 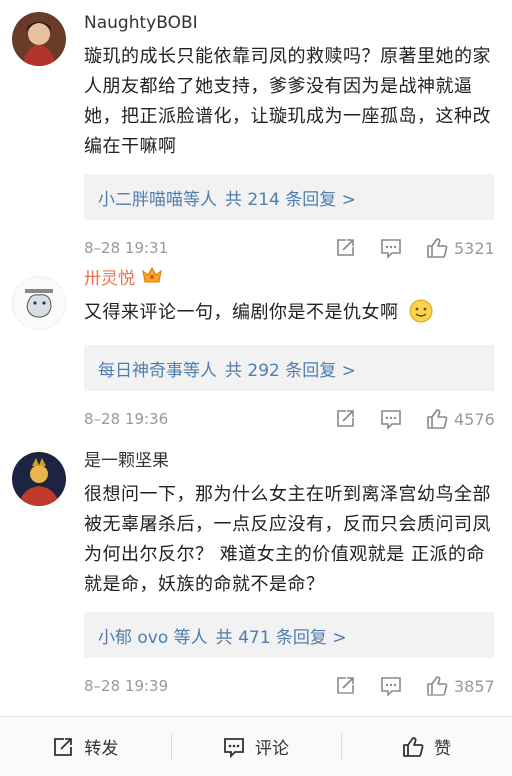 What do you see at coordinates (290, 199) in the screenshot?
I see `replies-count: 共 214 条回复 >` at bounding box center [290, 199].